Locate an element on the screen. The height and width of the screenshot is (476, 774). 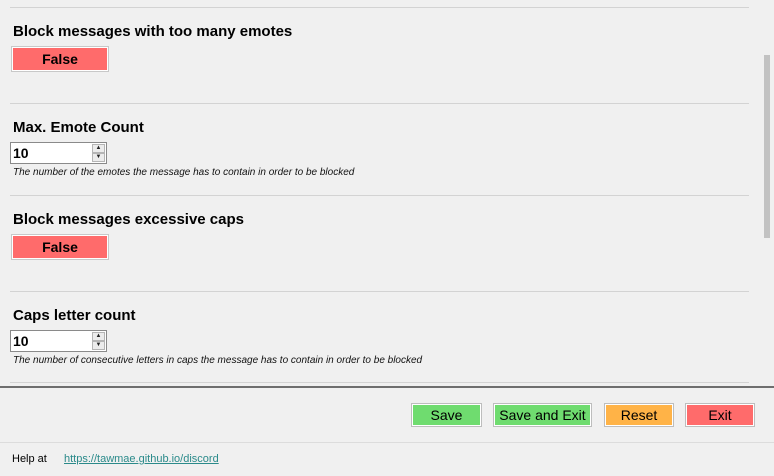
setting-title-block-emotes: Block messages with too many emotes is located at coordinates (153, 31).